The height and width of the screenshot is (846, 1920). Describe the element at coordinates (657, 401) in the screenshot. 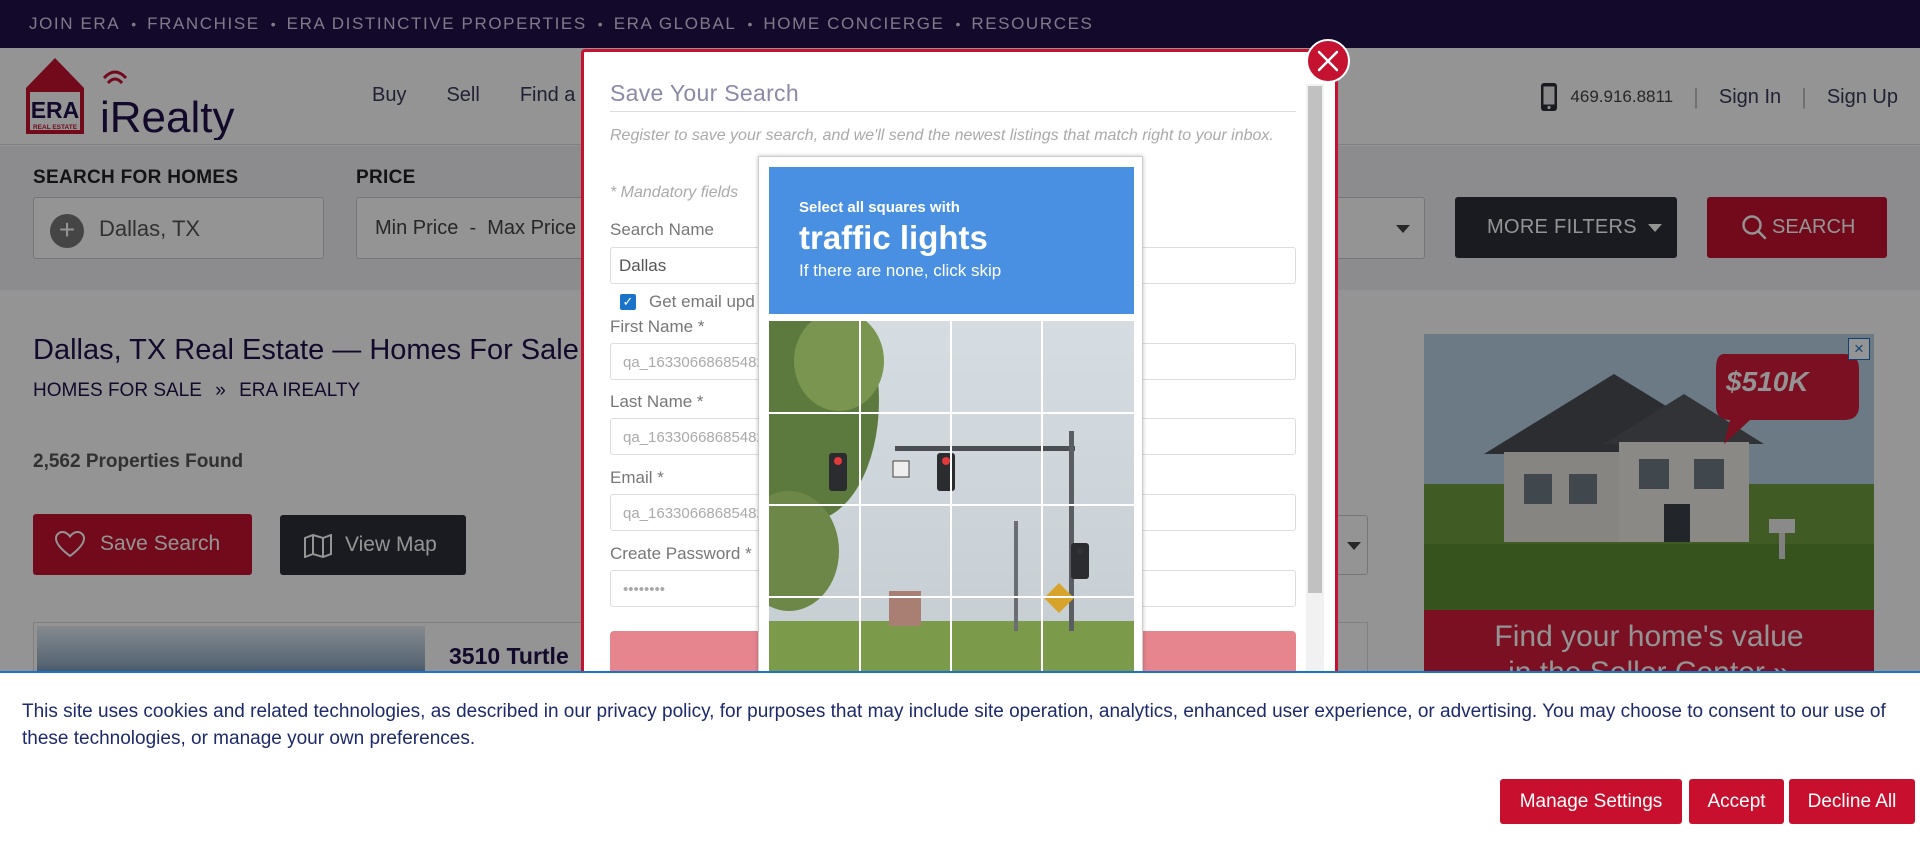

I see `last-name-label: Last Name *` at that location.